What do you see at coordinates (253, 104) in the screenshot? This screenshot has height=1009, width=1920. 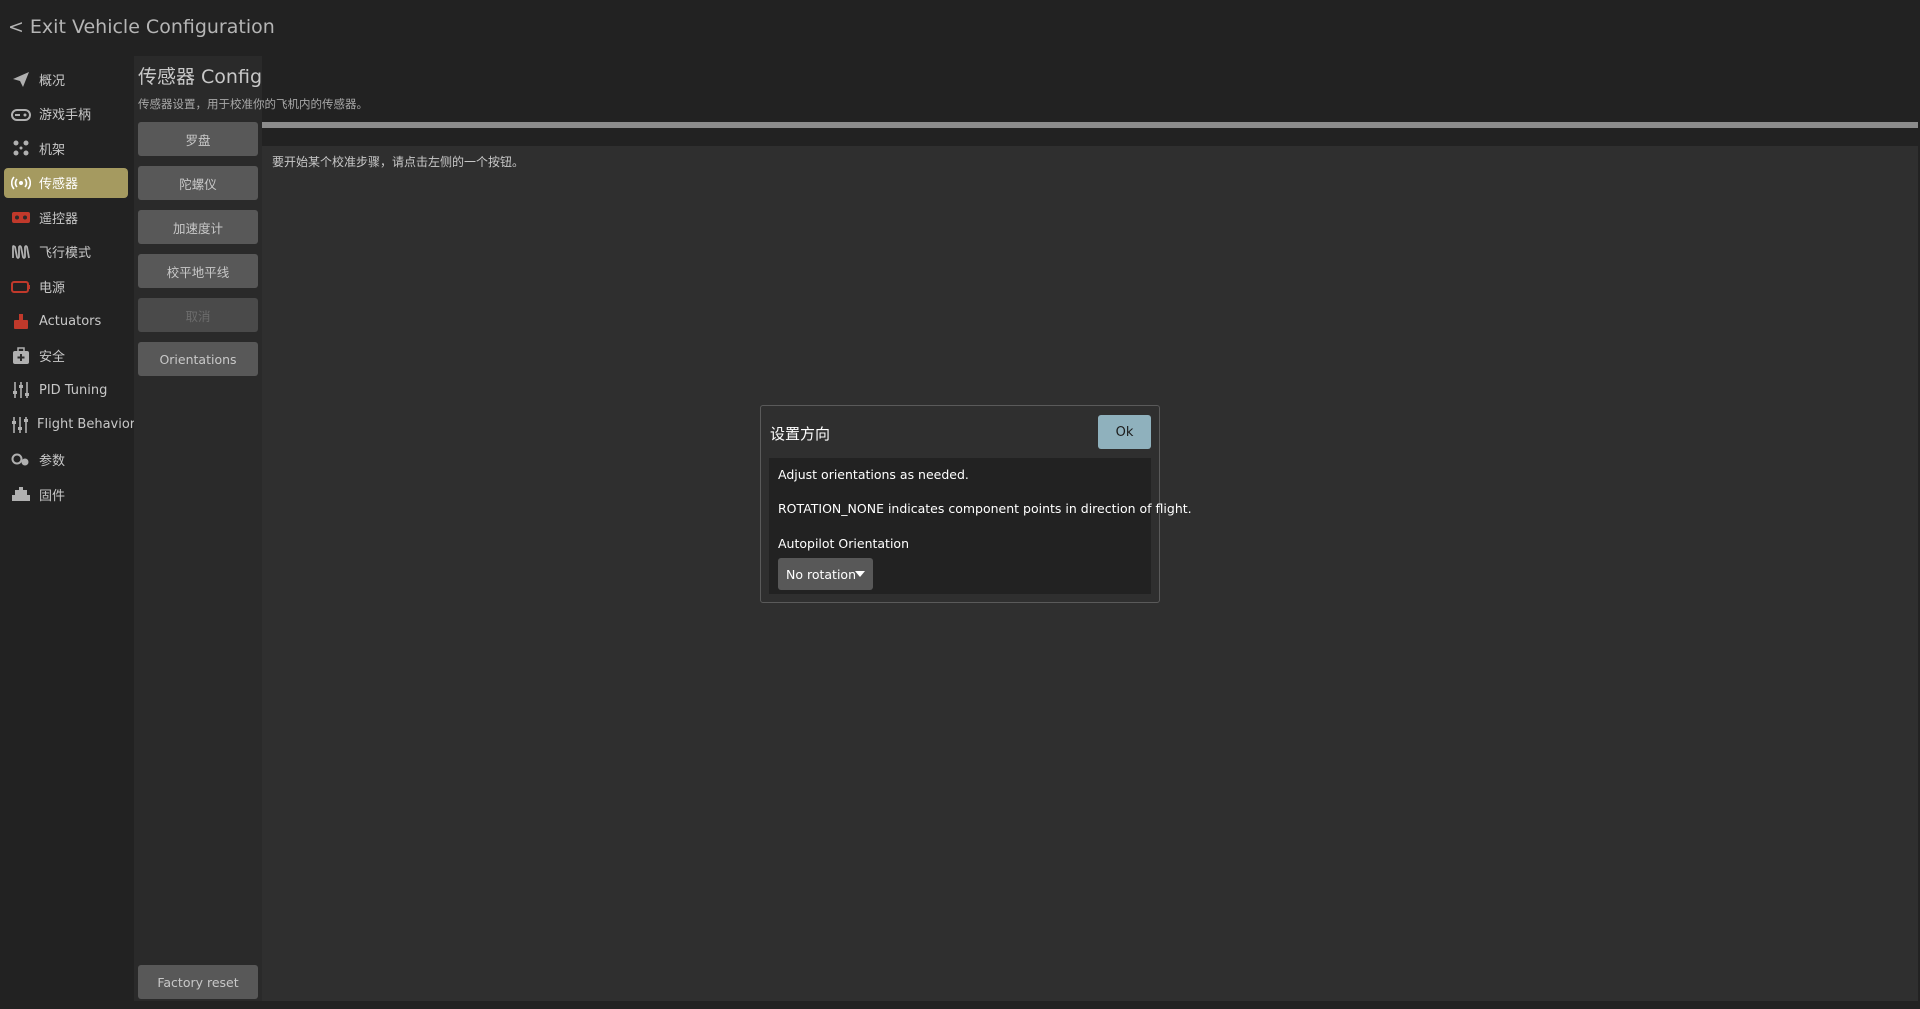 I see `page-description: 传感器设置，用于校准你的飞机内的传感器。` at bounding box center [253, 104].